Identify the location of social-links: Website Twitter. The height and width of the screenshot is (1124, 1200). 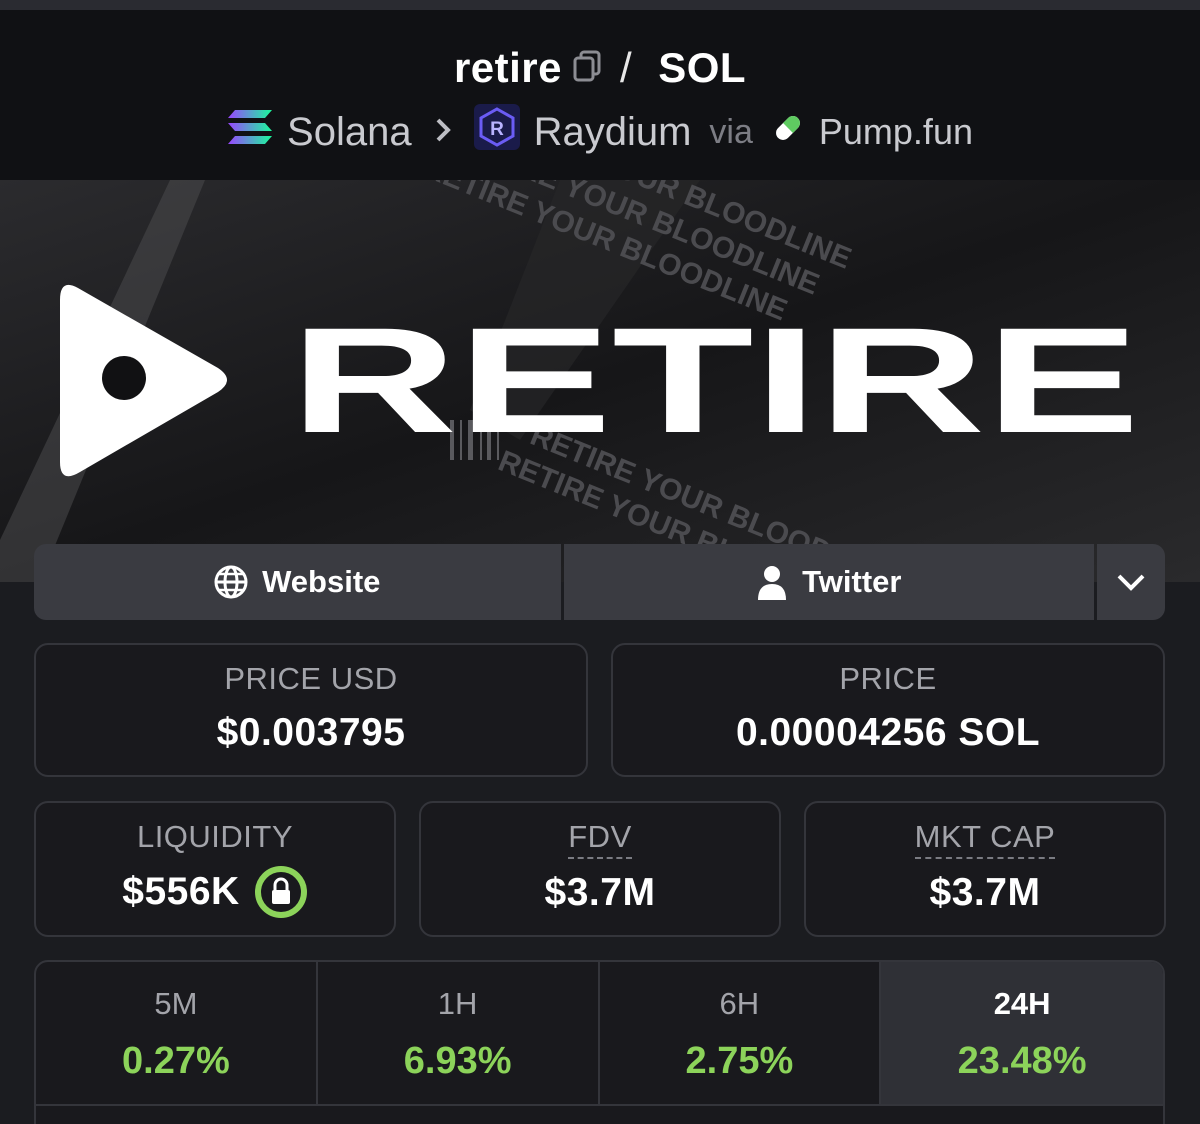
(599, 582).